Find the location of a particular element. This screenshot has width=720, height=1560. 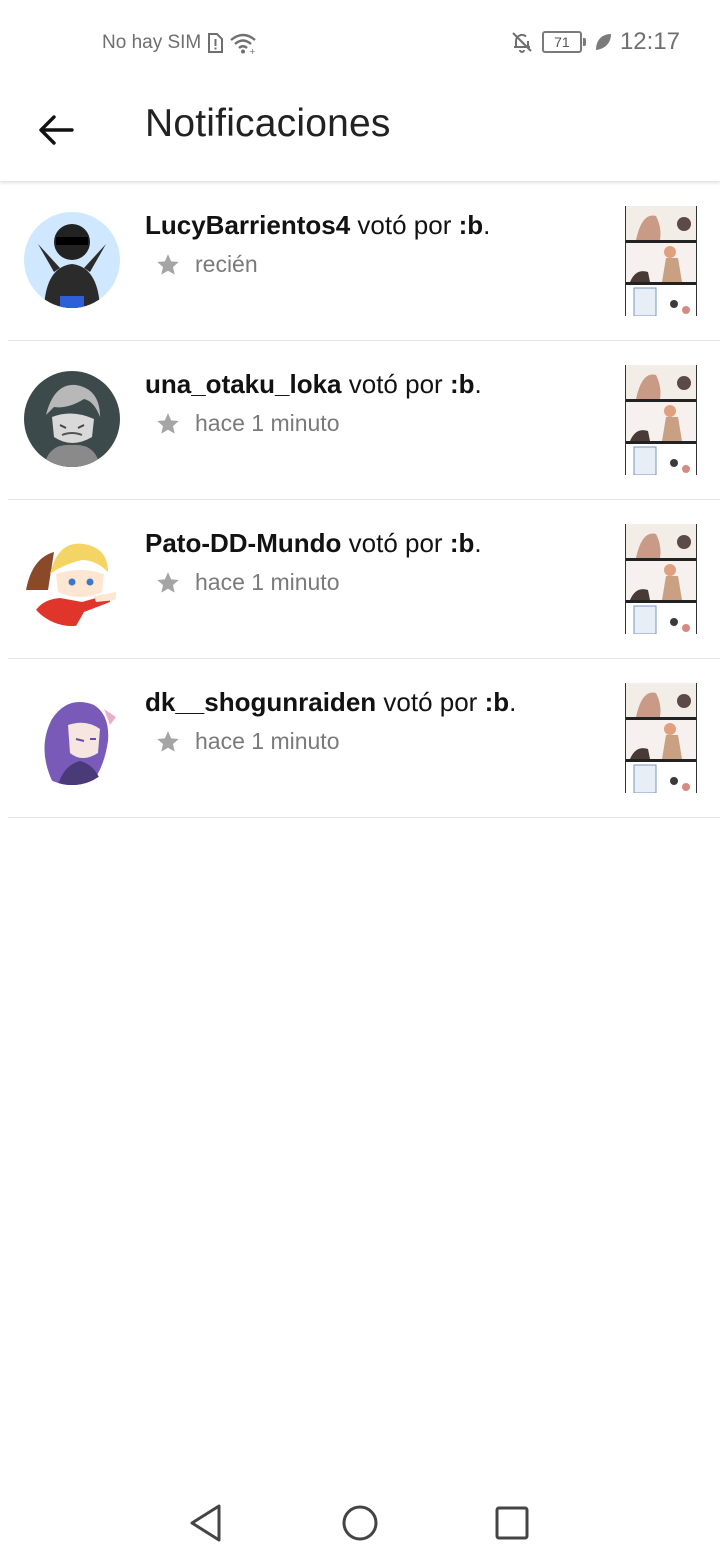

home-circle-icon is located at coordinates (360, 1523).